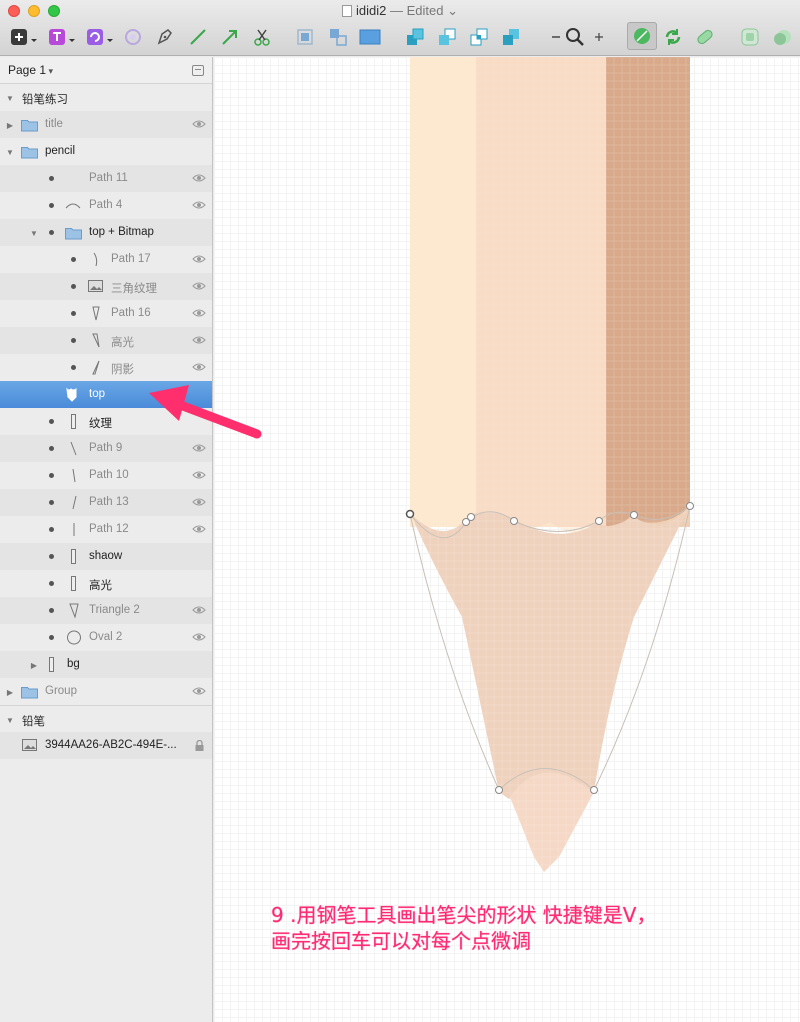  What do you see at coordinates (106, 367) in the screenshot?
I see `layer-row-shadow: 阴影` at bounding box center [106, 367].